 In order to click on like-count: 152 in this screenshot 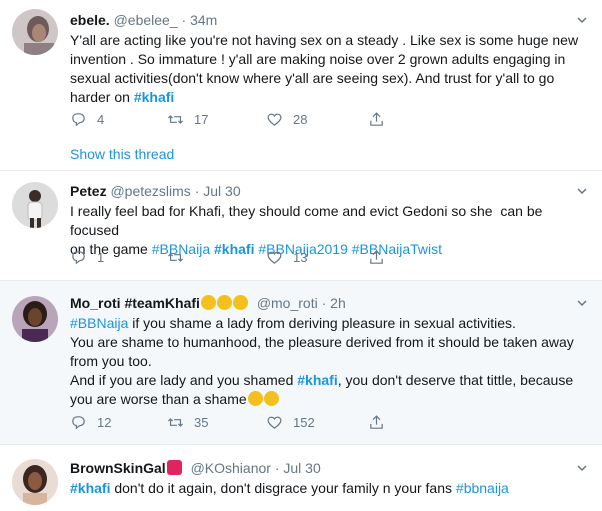, I will do `click(304, 422)`.